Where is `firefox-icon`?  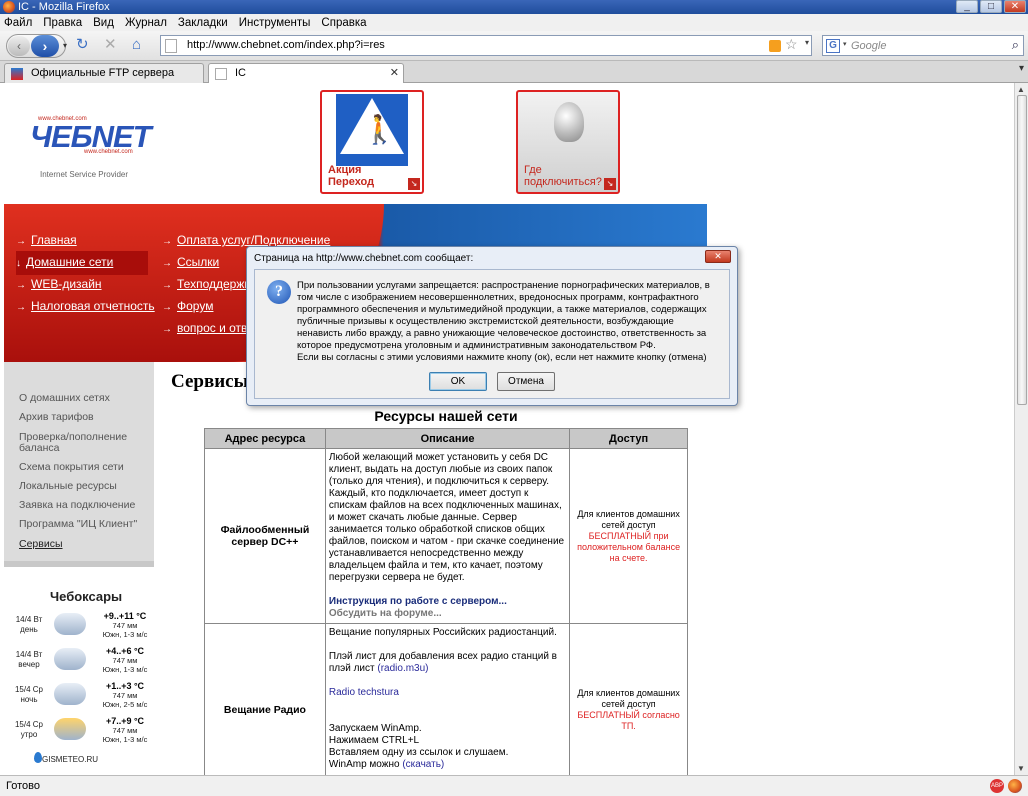
firefox-icon is located at coordinates (9, 7).